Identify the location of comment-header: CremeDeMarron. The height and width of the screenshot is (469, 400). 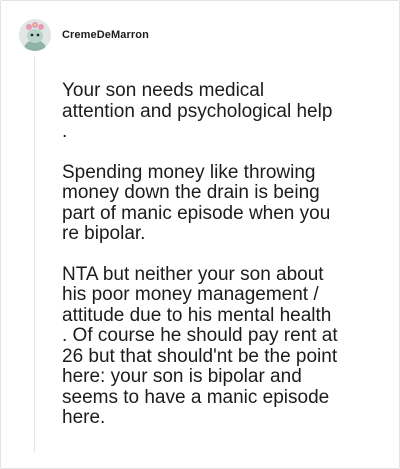
(84, 35).